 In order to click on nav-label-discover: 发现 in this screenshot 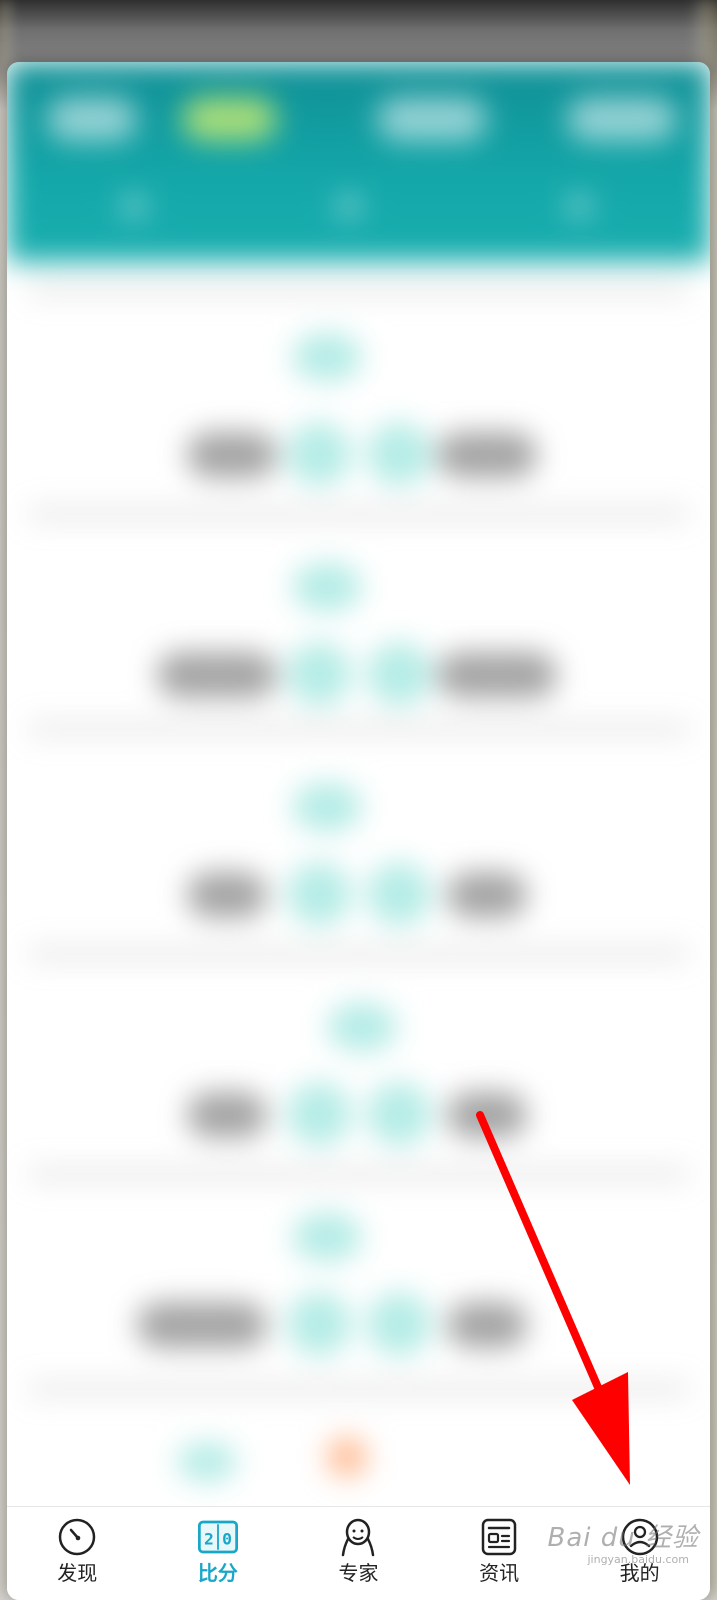, I will do `click(77, 1573)`.